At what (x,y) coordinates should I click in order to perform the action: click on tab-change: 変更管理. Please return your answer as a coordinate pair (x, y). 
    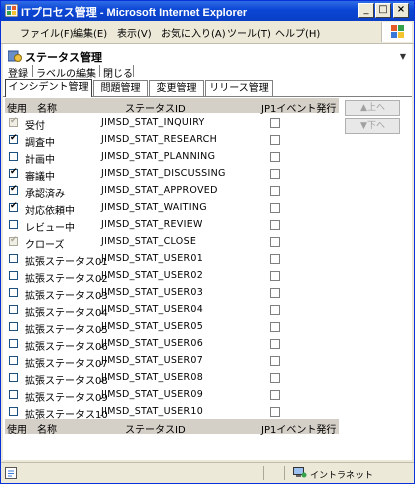
    Looking at the image, I should click on (176, 88).